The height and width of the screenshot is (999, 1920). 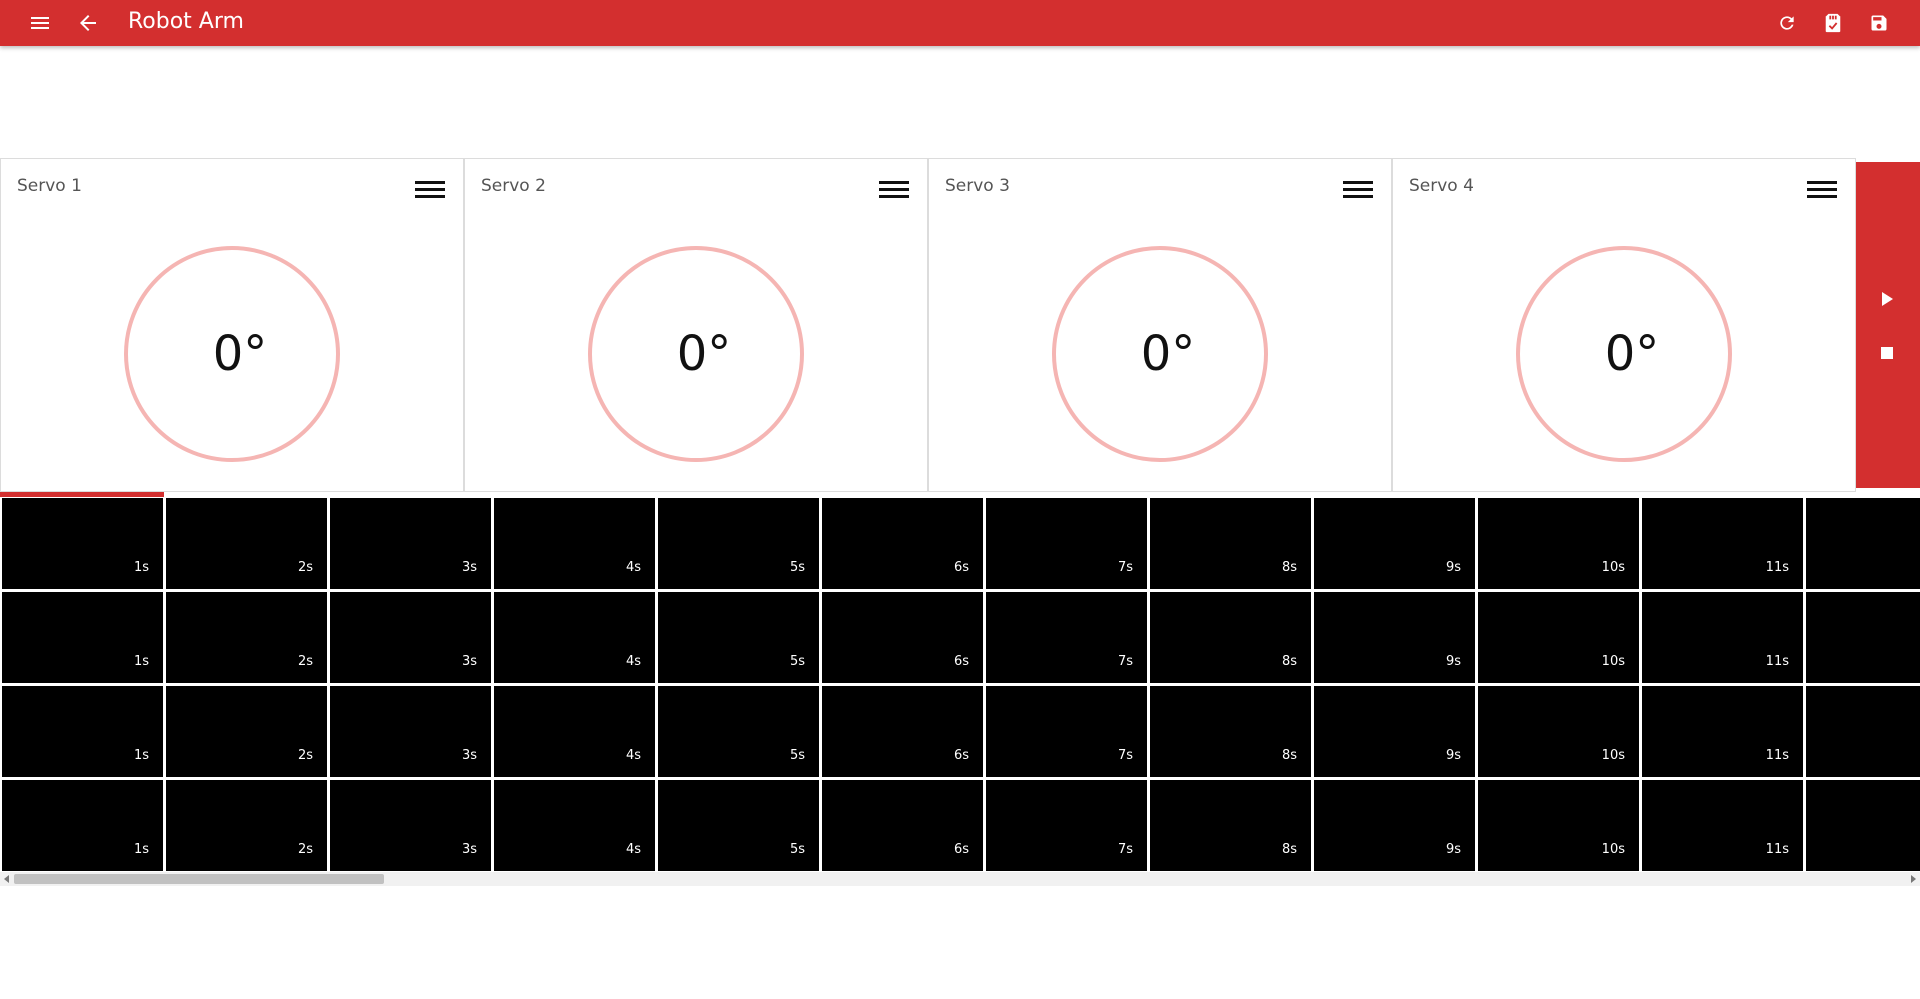 What do you see at coordinates (6, 879) in the screenshot?
I see `scroll-left-arrow-icon` at bounding box center [6, 879].